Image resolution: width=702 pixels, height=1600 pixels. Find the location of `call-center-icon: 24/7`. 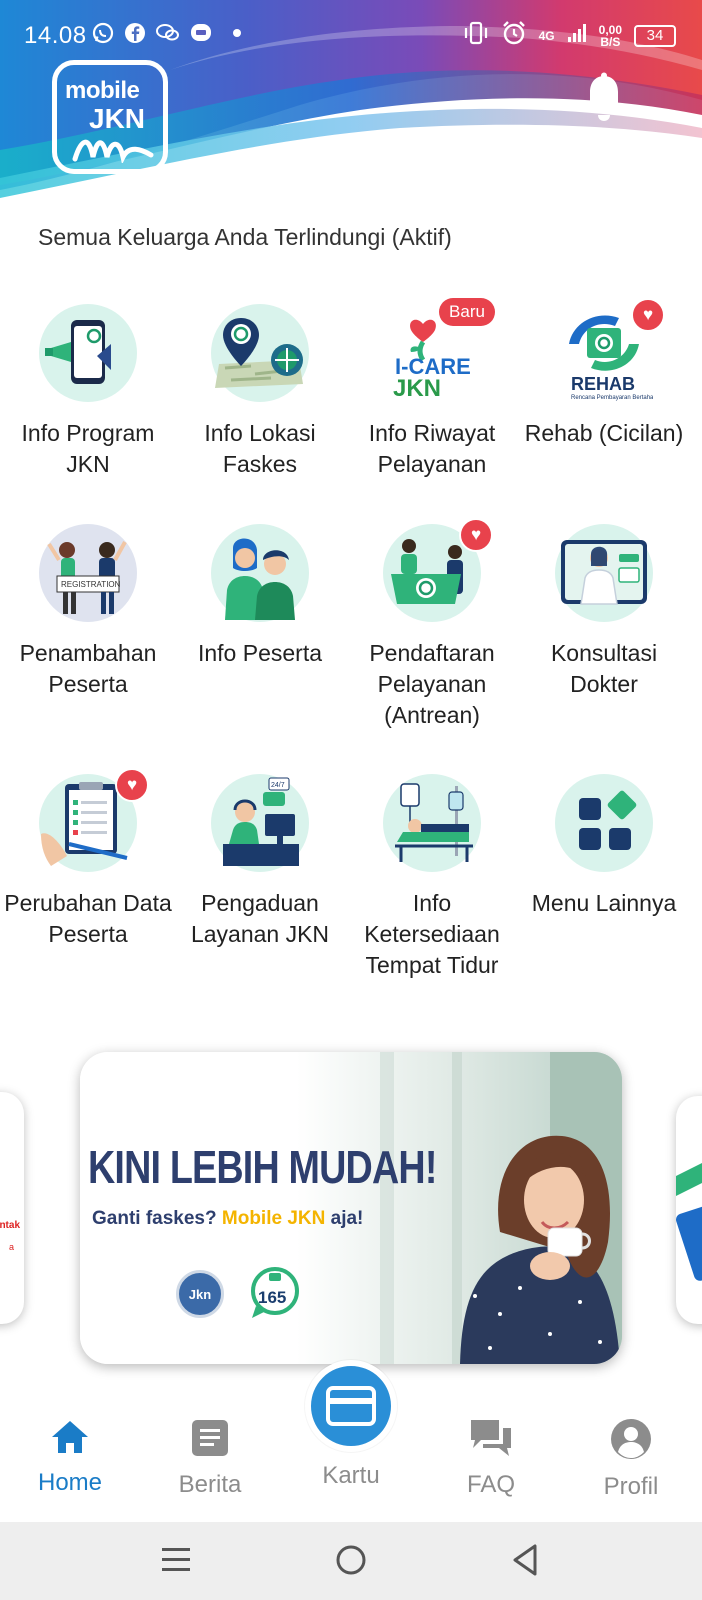

call-center-icon: 24/7 is located at coordinates (260, 823).